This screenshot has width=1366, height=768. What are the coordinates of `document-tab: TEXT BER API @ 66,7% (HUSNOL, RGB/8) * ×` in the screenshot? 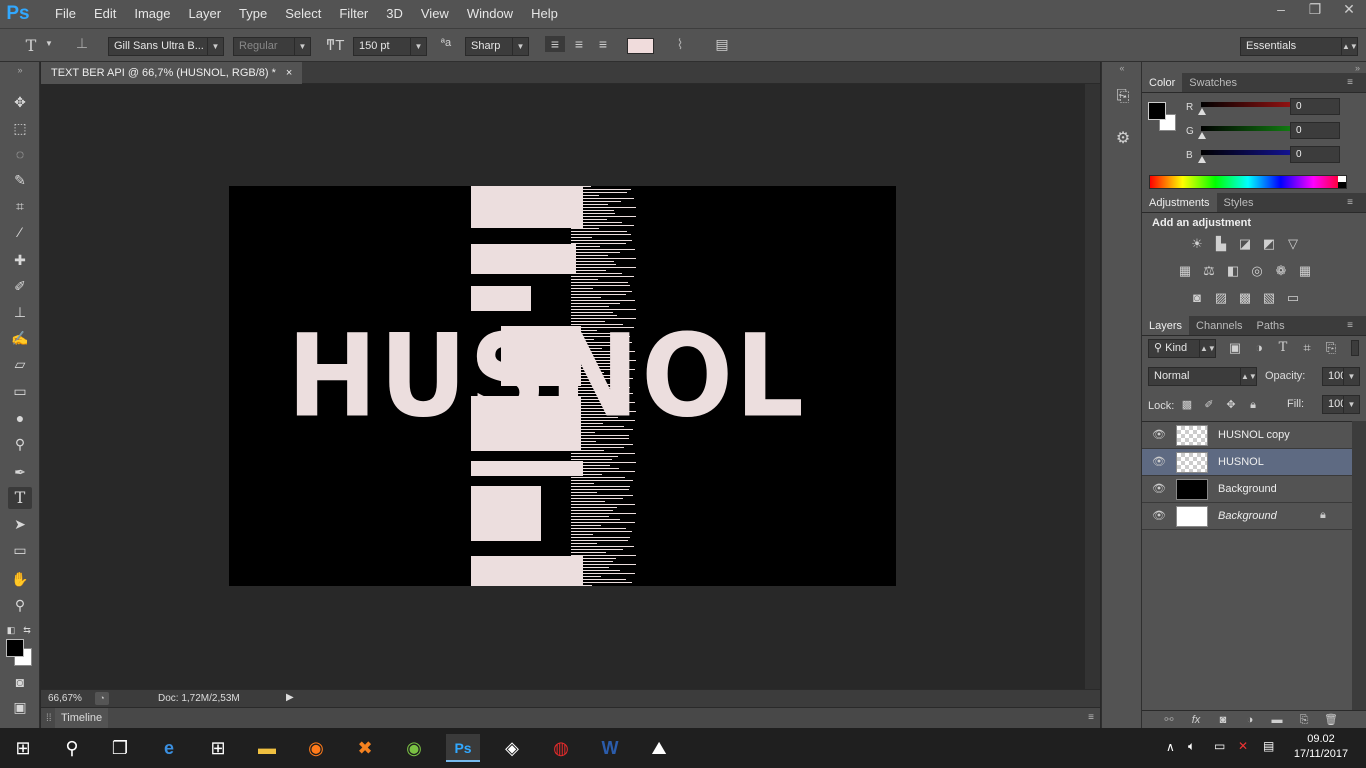 It's located at (172, 73).